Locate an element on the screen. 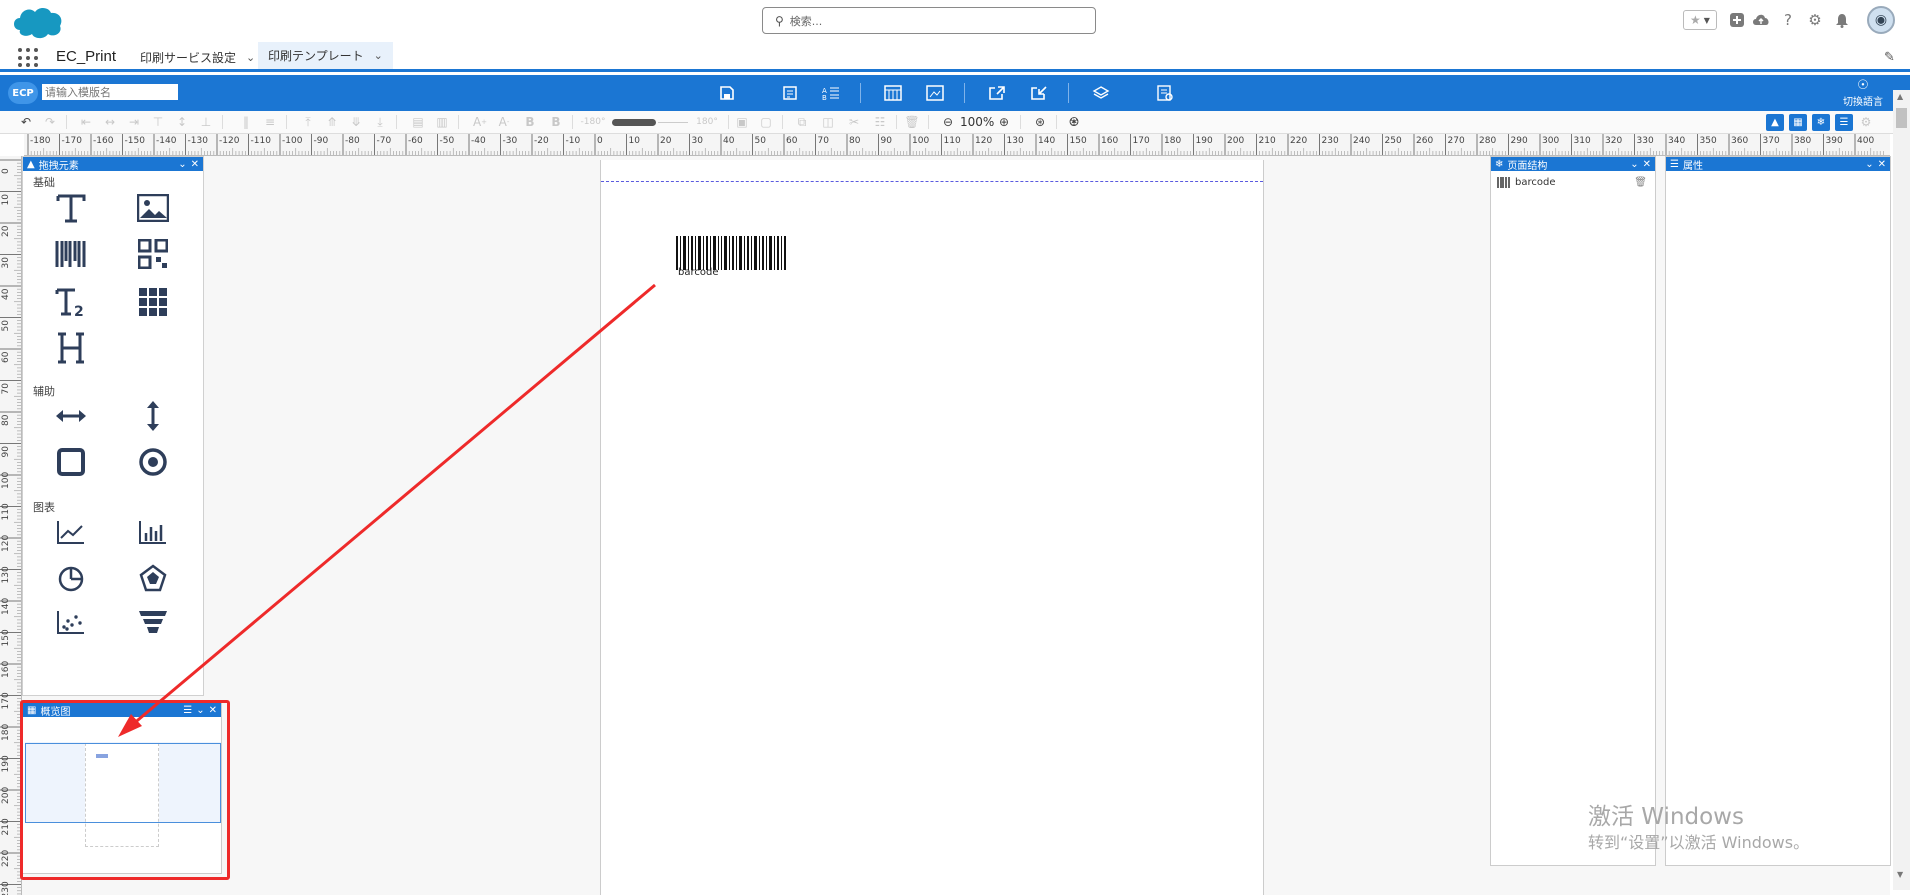 The image size is (1910, 895). template-name-input is located at coordinates (110, 92).